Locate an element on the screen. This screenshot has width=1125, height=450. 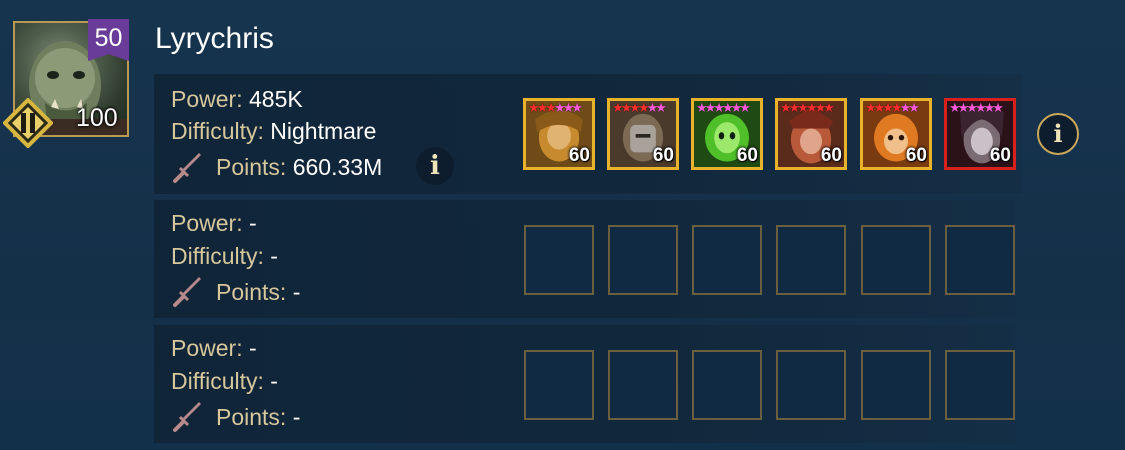
avatar-count: 100 is located at coordinates (97, 118).